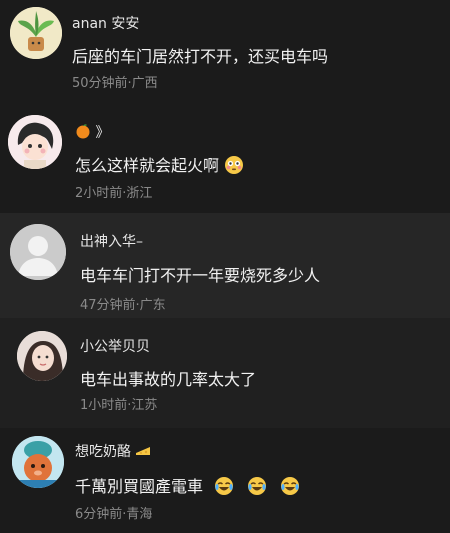 The image size is (450, 533). I want to click on username-text: 想吃奶酪, so click(103, 452).